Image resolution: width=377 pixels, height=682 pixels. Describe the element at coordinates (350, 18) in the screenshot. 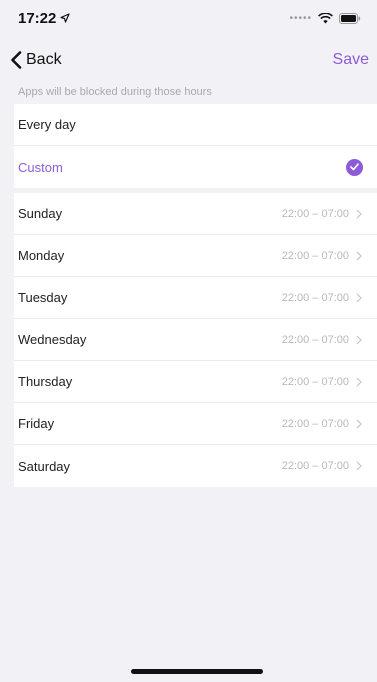

I see `battery-icon` at that location.